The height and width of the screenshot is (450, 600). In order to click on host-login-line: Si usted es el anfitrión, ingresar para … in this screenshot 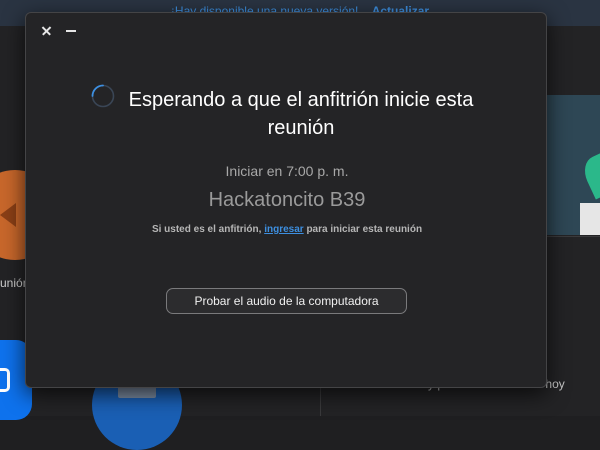, I will do `click(287, 229)`.